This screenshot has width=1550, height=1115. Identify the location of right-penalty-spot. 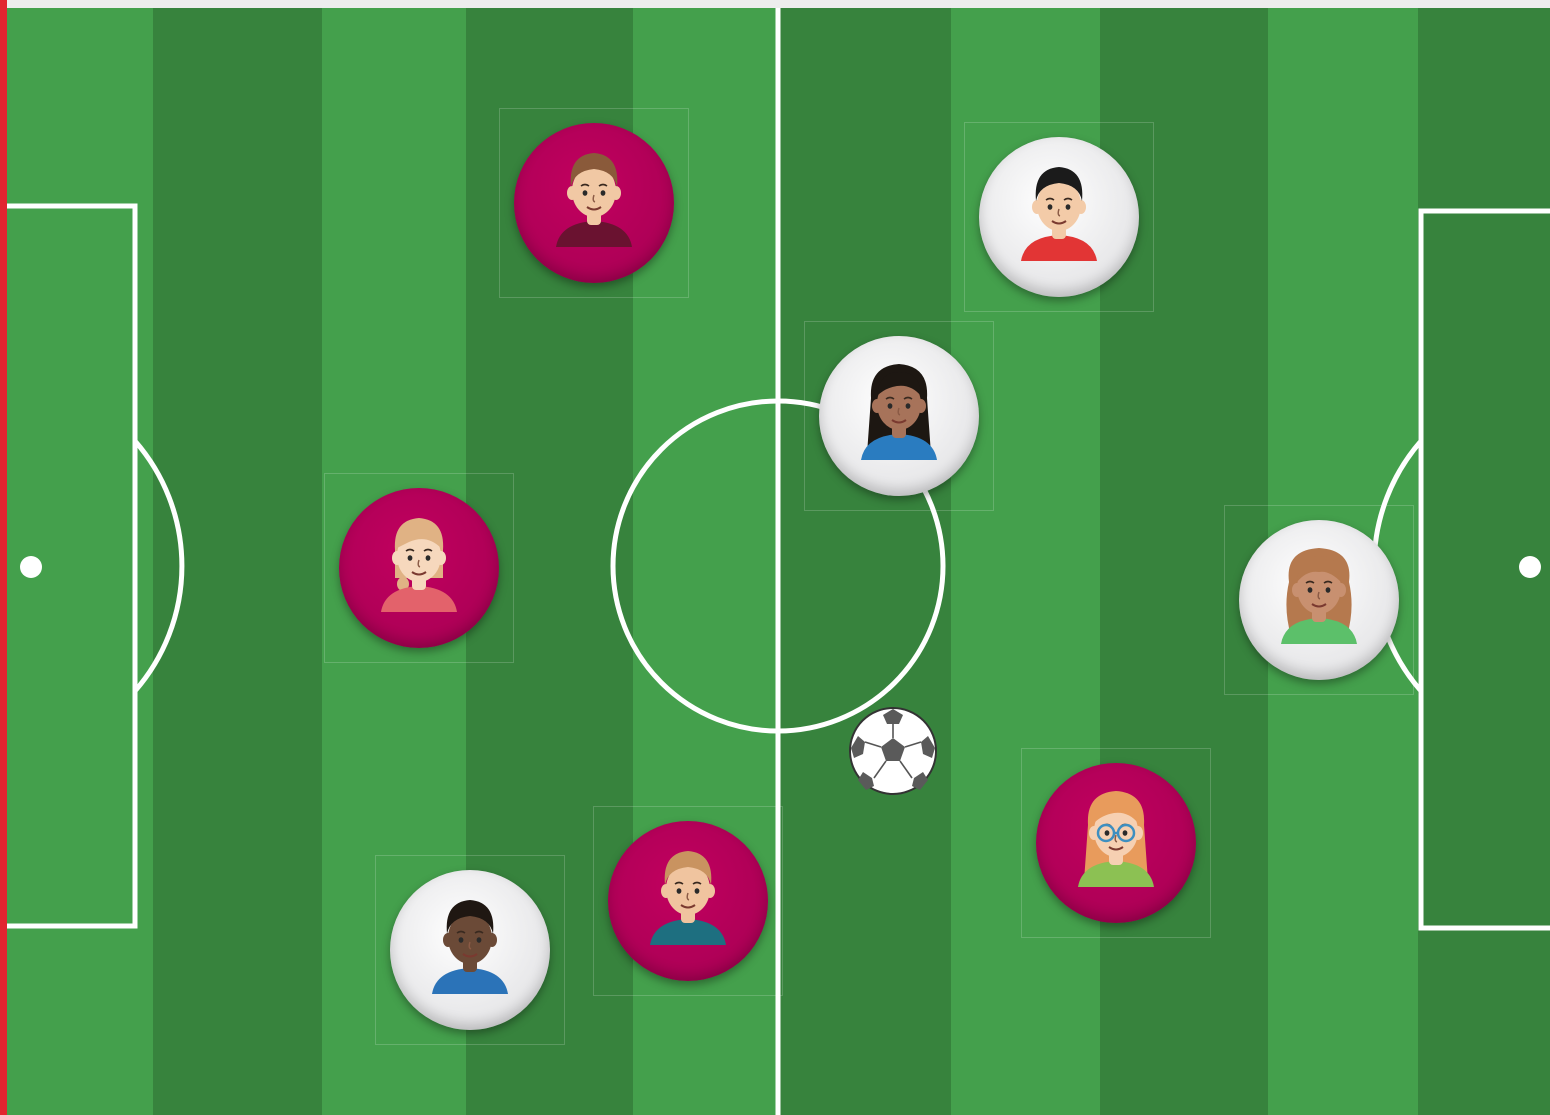
(1530, 567).